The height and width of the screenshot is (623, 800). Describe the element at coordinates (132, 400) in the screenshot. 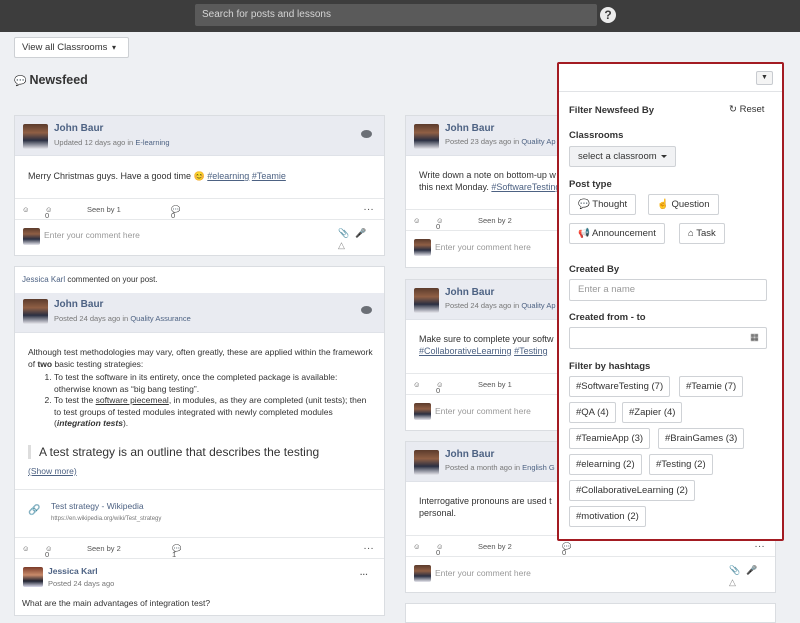

I see `link: software piecemeal` at that location.